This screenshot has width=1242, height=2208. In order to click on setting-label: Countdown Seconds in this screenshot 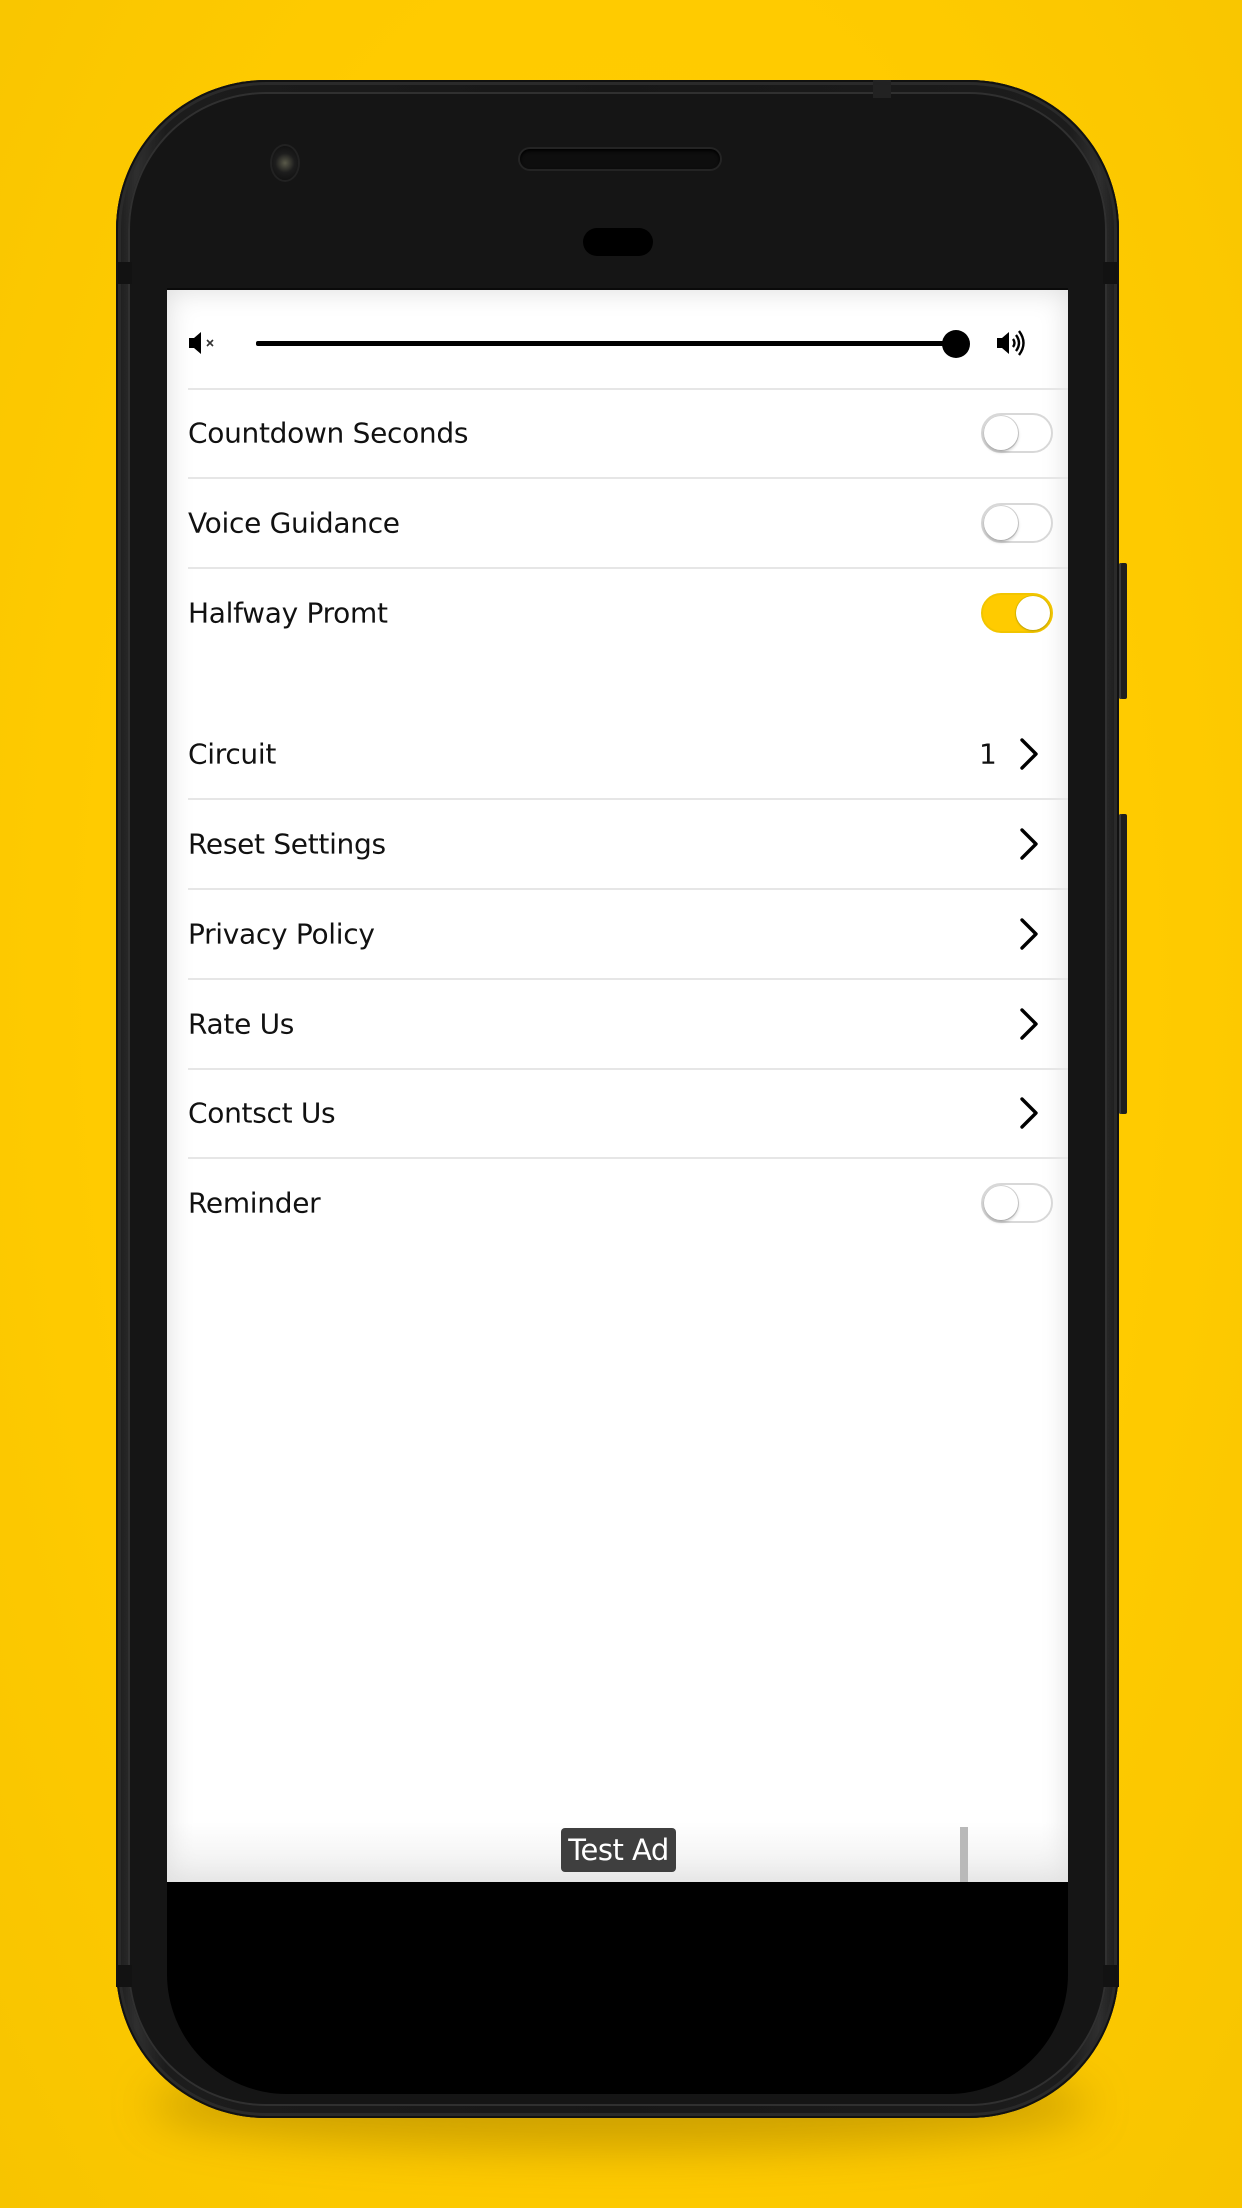, I will do `click(328, 433)`.